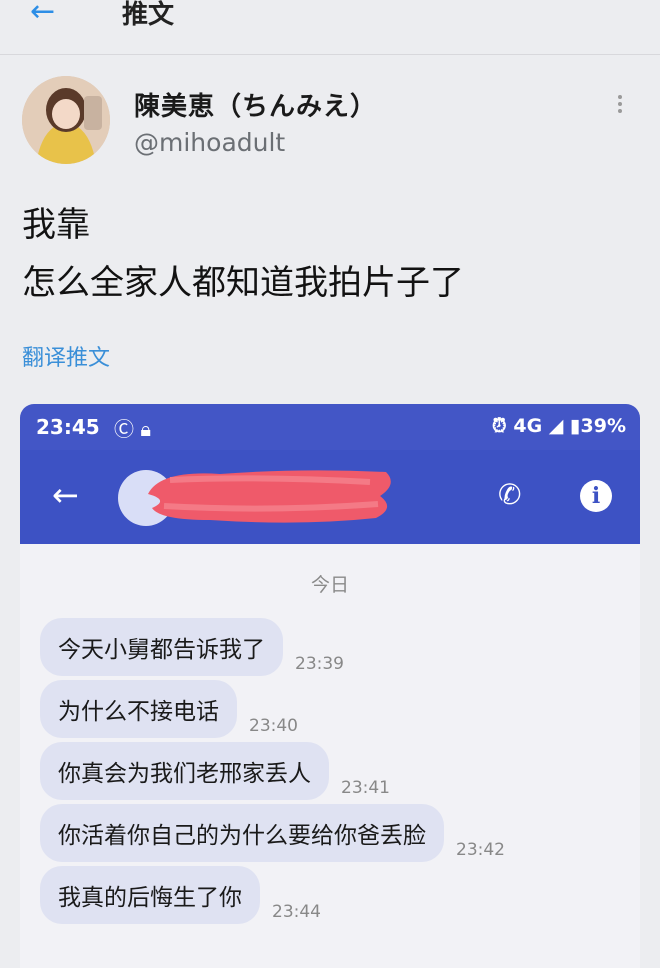 Image resolution: width=660 pixels, height=968 pixels. Describe the element at coordinates (528, 426) in the screenshot. I see `network-label: 4G` at that location.